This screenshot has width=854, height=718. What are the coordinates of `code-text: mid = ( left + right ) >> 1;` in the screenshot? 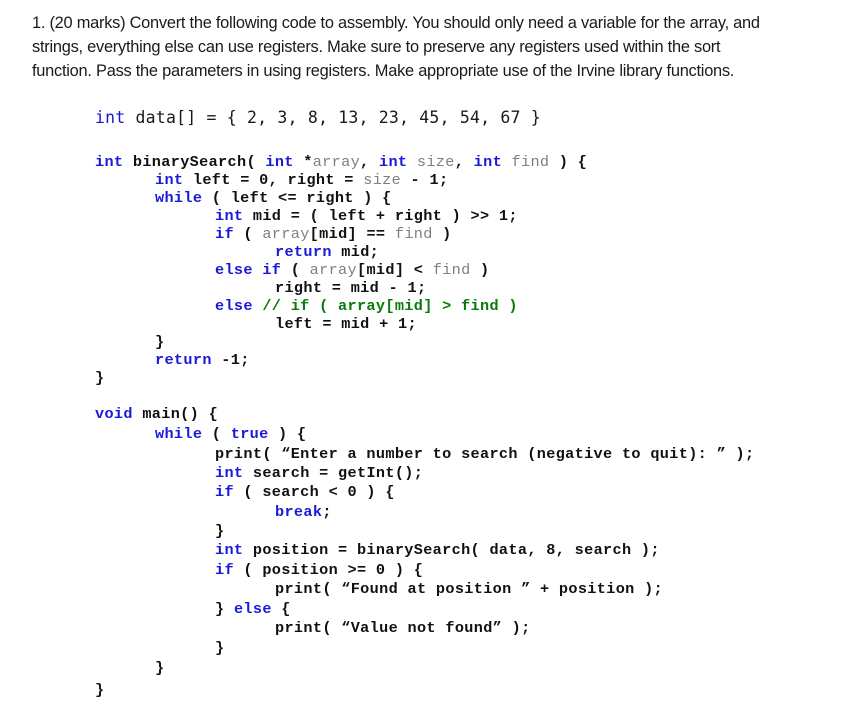 It's located at (380, 216).